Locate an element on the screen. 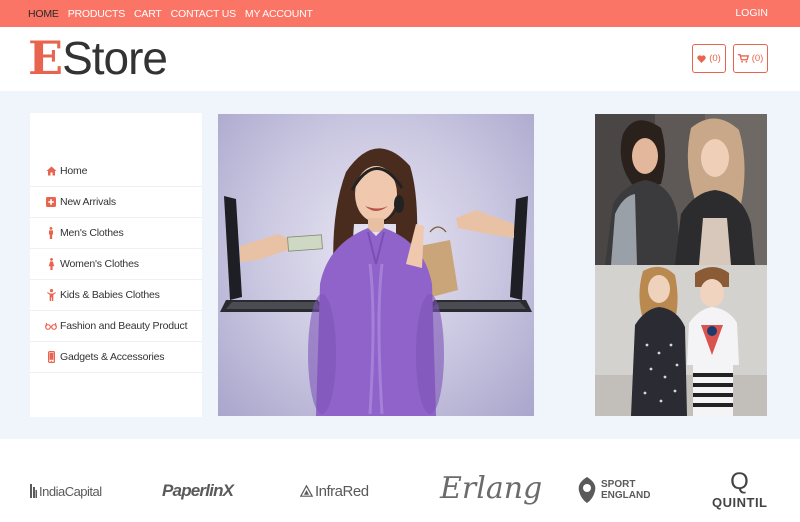 The width and height of the screenshot is (800, 522). brand-logo-indiacapital: IndiaCapital is located at coordinates (66, 491).